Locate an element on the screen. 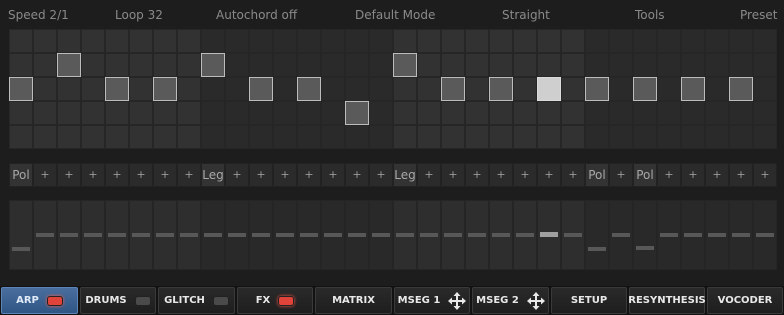 This screenshot has width=784, height=315. tab-resynthesis: RESYNTHESIS is located at coordinates (667, 300).